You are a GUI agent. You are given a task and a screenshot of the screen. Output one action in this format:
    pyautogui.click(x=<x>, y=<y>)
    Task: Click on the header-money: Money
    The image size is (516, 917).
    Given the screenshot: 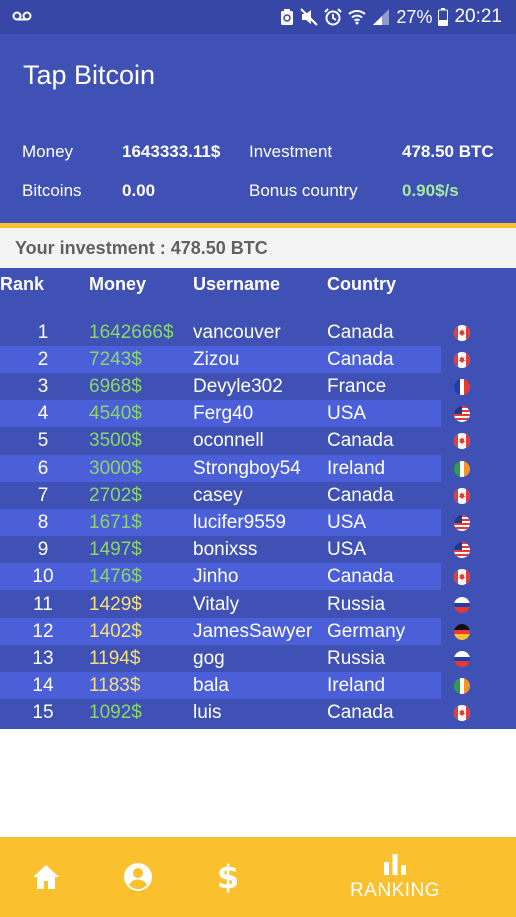 What is the action you would take?
    pyautogui.click(x=118, y=284)
    